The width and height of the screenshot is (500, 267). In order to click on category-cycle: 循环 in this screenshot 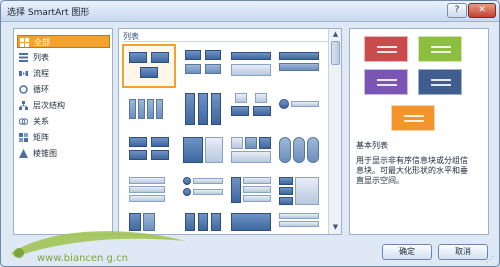, I will do `click(63, 89)`.